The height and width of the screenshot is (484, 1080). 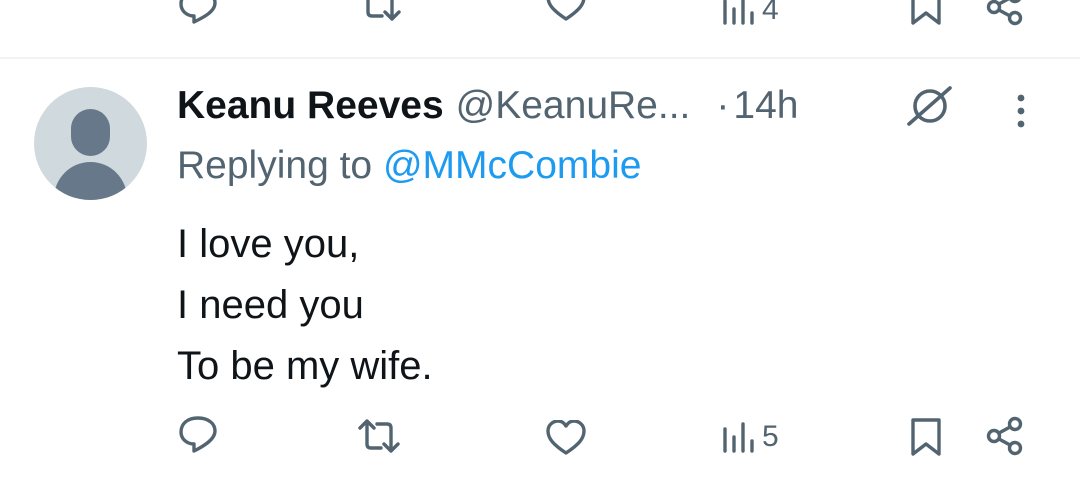 I want to click on views-stat: 4, so click(x=750, y=13).